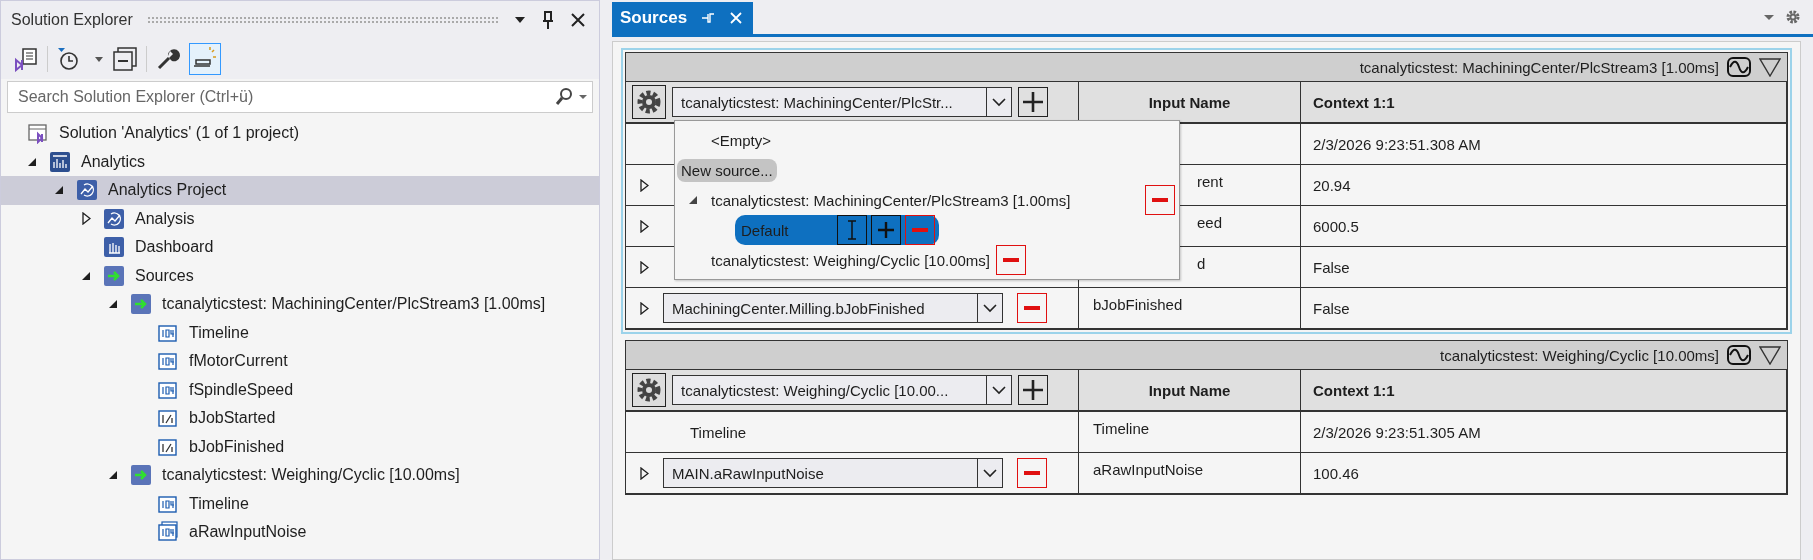  What do you see at coordinates (300, 275) in the screenshot?
I see `tree-item: Sources` at bounding box center [300, 275].